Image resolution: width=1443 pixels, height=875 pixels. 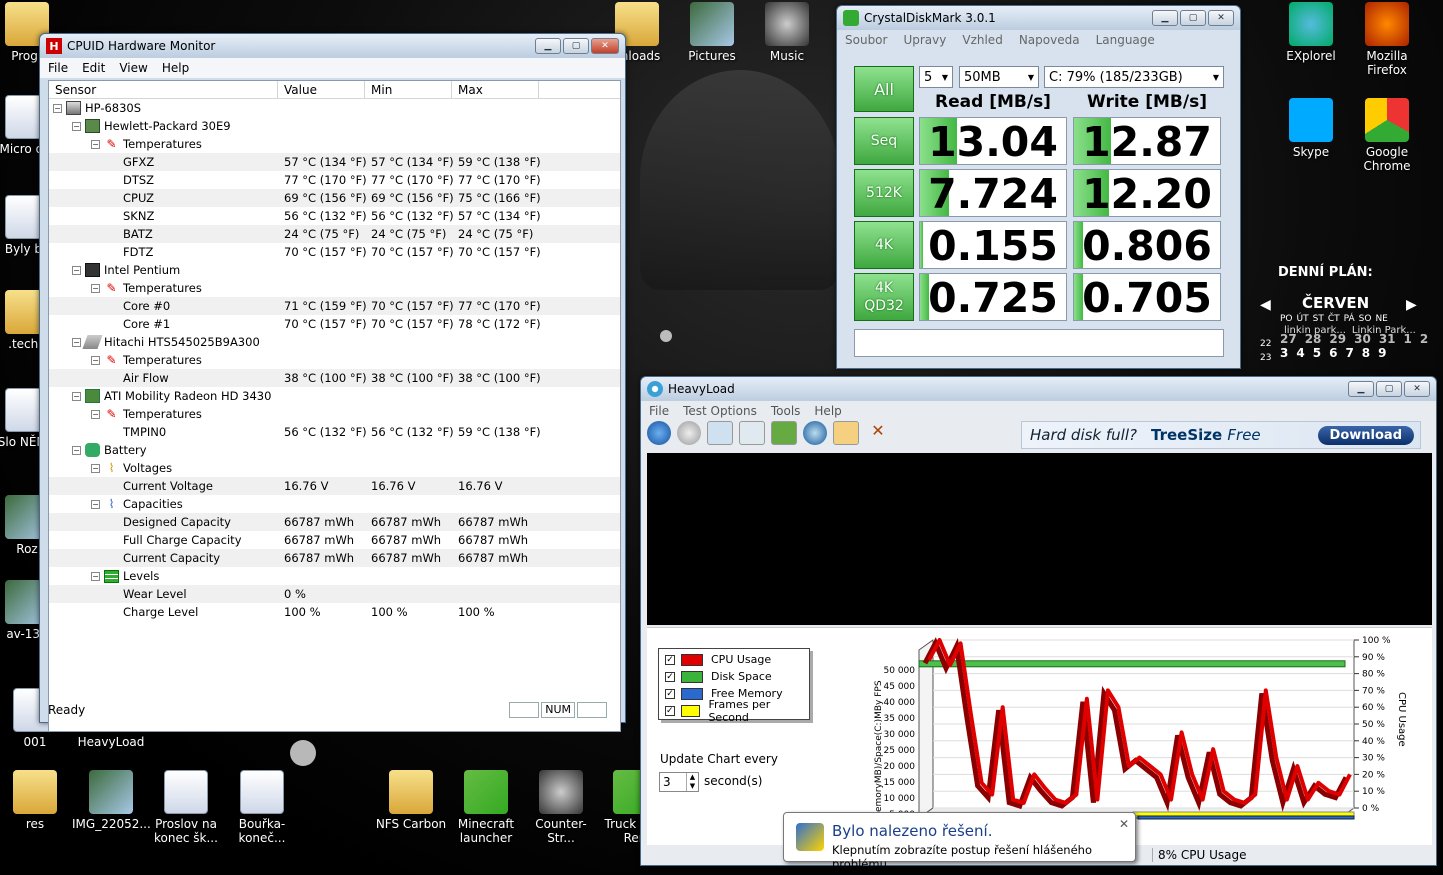 I want to click on memory-load-icon, so click(x=784, y=433).